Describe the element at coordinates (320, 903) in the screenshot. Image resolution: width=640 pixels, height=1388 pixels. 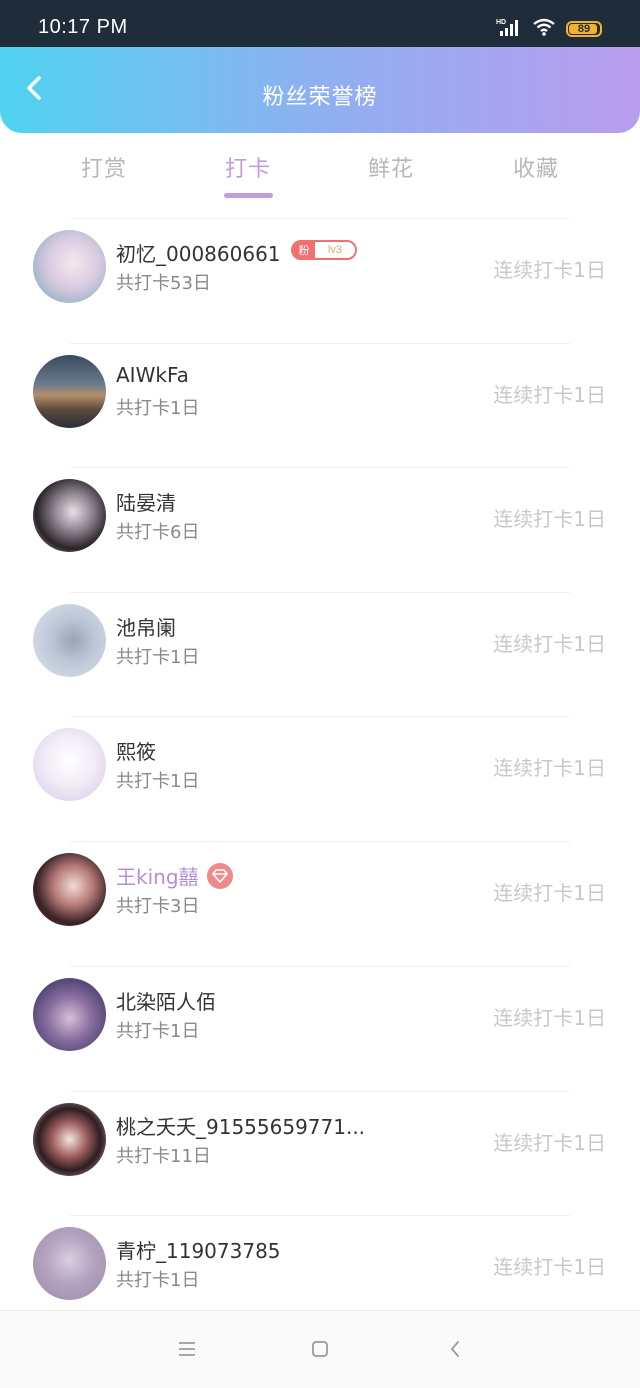
I see `list-item: 王king囍 共打卡3日 连续打卡1日` at that location.